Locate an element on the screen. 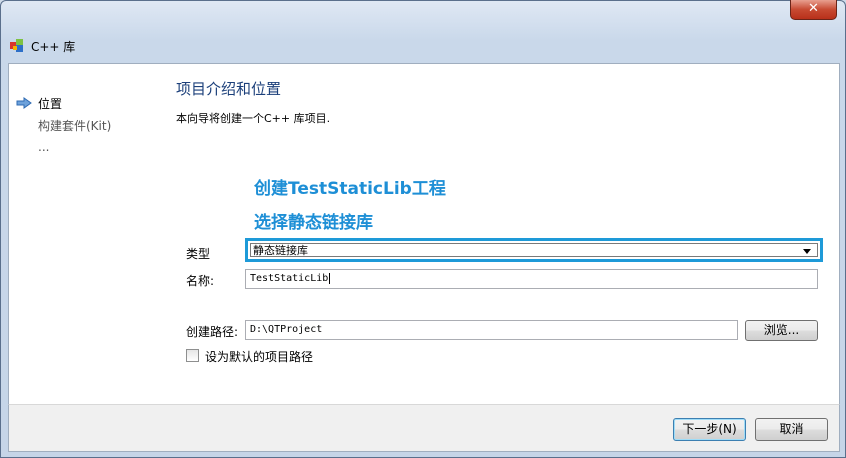 The image size is (846, 458). page-description: 本向导将创建一个C++ 库项目. is located at coordinates (253, 118).